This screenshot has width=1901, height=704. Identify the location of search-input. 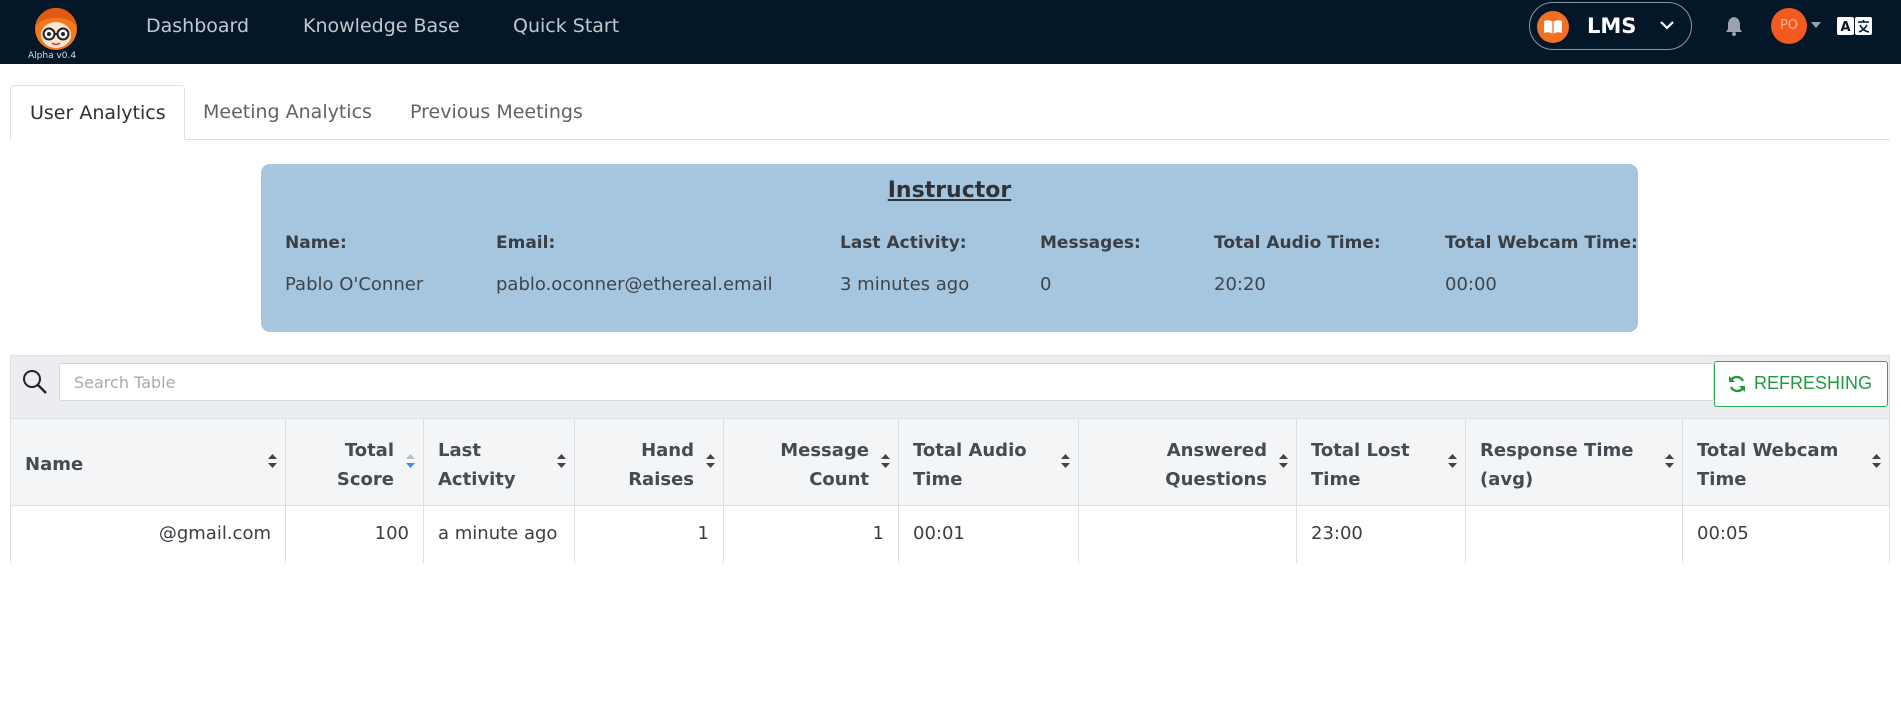
(886, 382).